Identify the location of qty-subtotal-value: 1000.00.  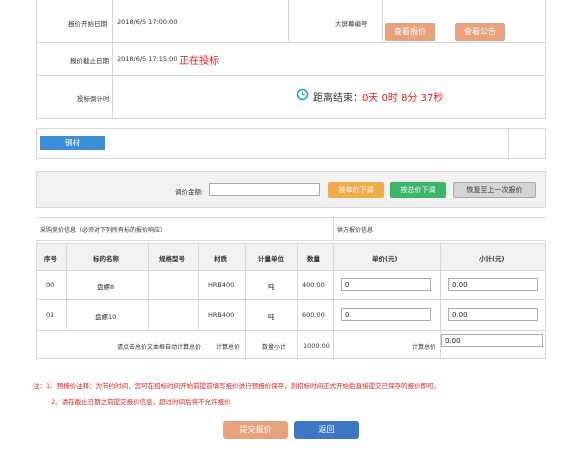
(316, 346).